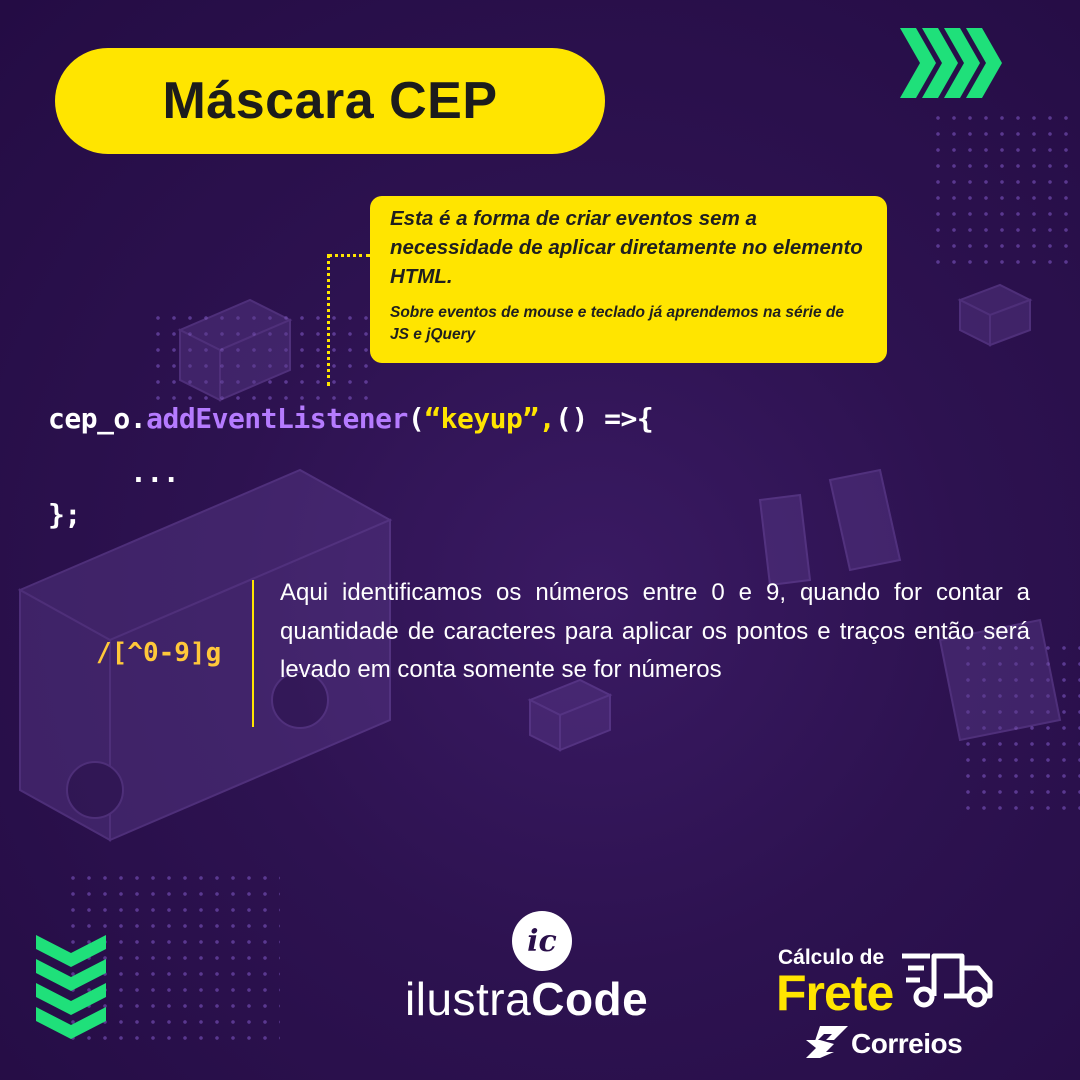  Describe the element at coordinates (97, 418) in the screenshot. I see `code-variable: cep_o.` at that location.